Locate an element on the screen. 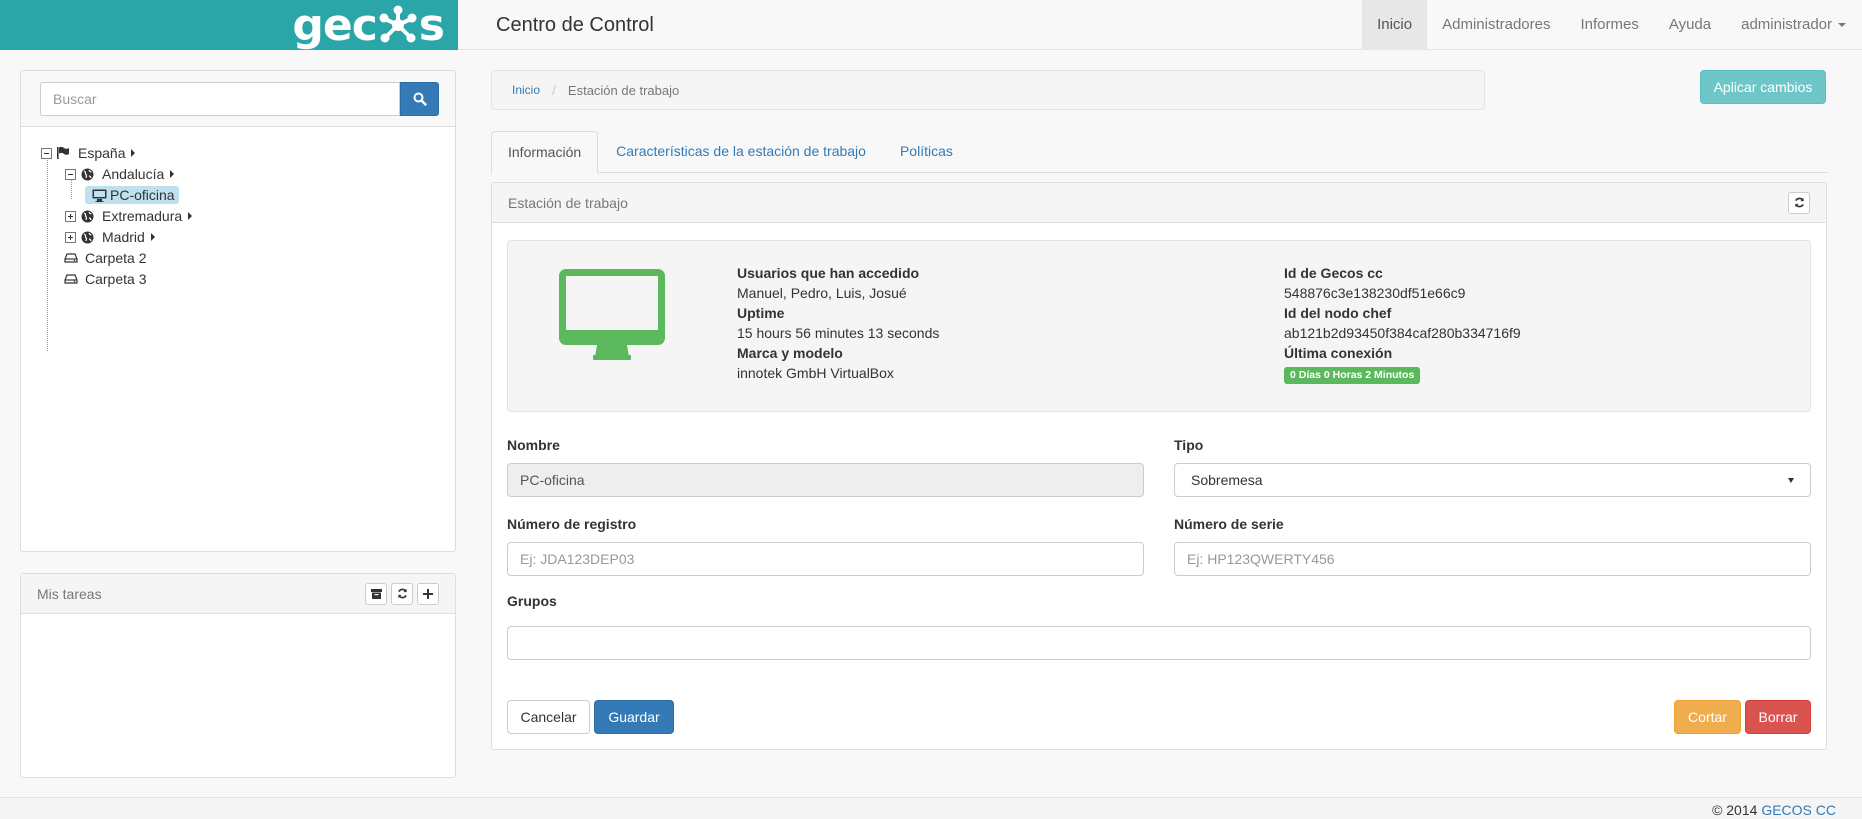  app-title: Centro de Control is located at coordinates (575, 25).